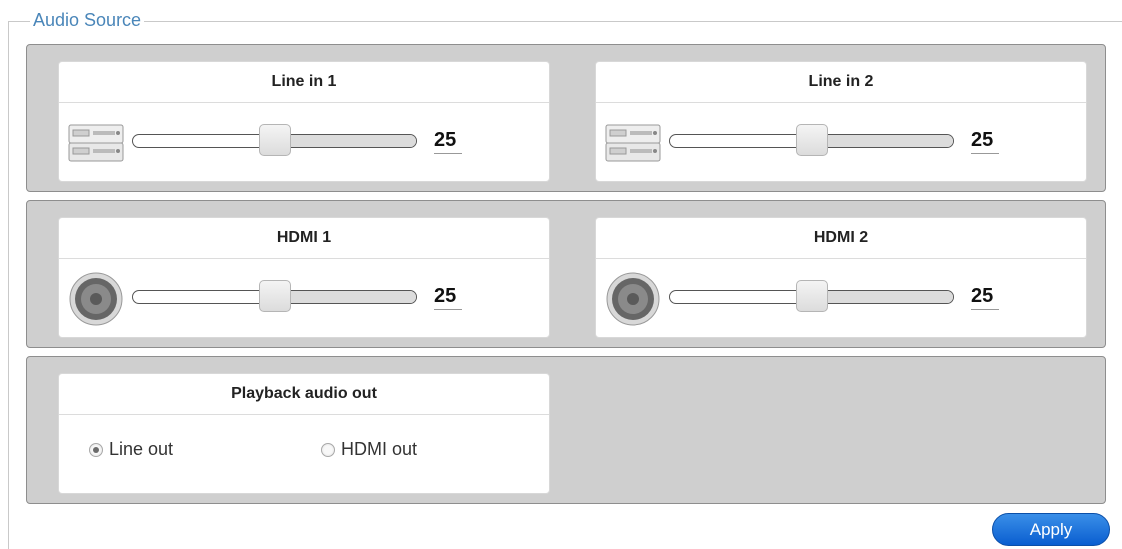  I want to click on radio-label: Line out, so click(141, 449).